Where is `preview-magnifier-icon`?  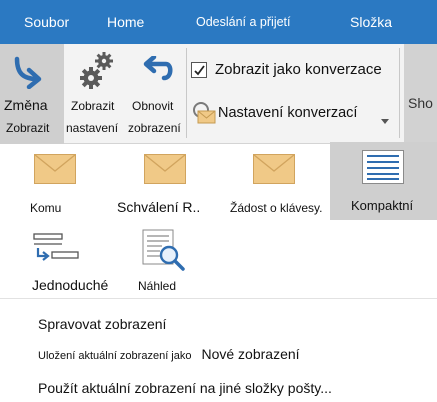 preview-magnifier-icon is located at coordinates (164, 252).